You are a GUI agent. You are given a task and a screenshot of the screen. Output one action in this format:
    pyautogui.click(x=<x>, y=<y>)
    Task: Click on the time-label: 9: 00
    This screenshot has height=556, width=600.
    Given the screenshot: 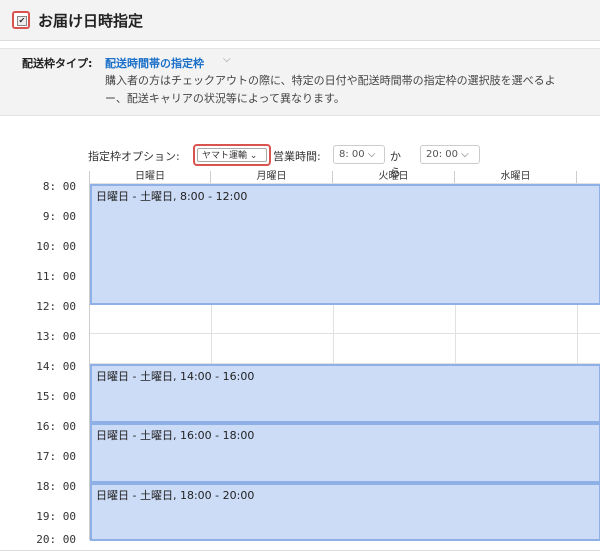 What is the action you would take?
    pyautogui.click(x=59, y=216)
    